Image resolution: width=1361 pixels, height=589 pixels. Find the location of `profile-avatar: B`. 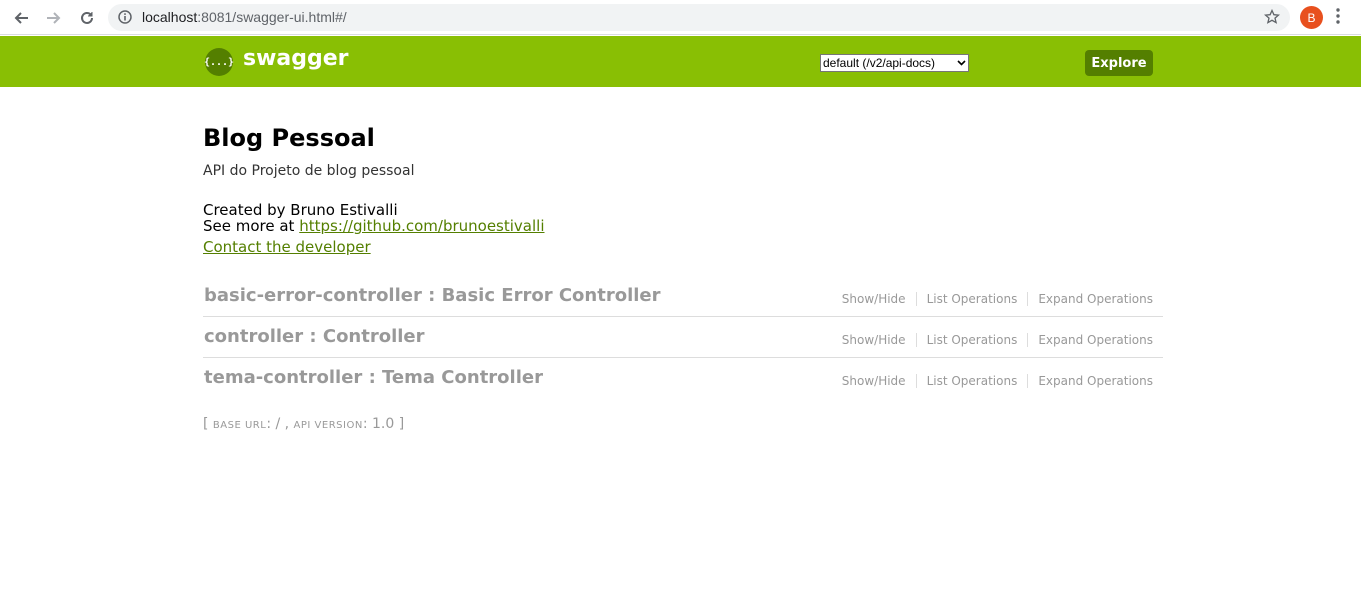

profile-avatar: B is located at coordinates (1311, 17).